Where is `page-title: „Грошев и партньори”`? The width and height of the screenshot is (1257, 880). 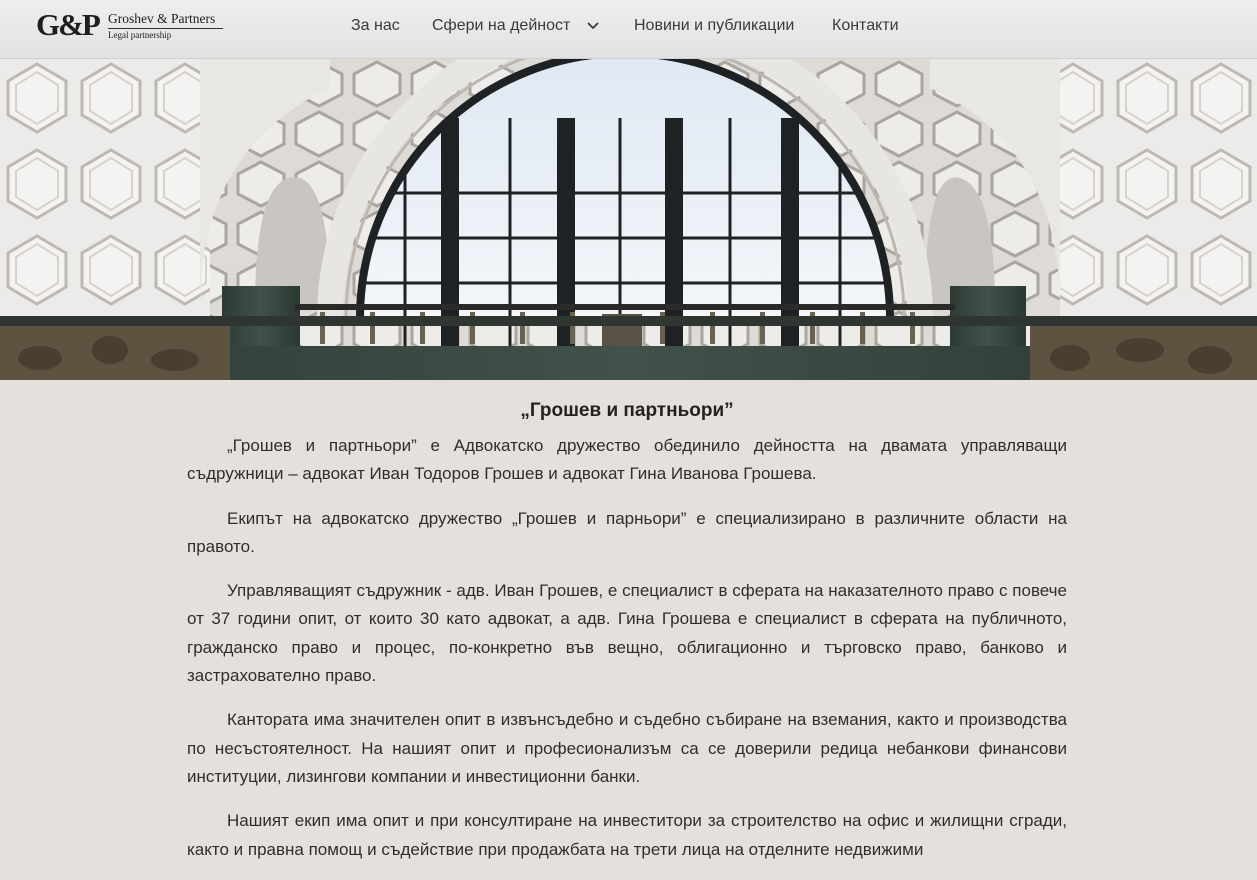
page-title: „Грошев и партньори” is located at coordinates (627, 410).